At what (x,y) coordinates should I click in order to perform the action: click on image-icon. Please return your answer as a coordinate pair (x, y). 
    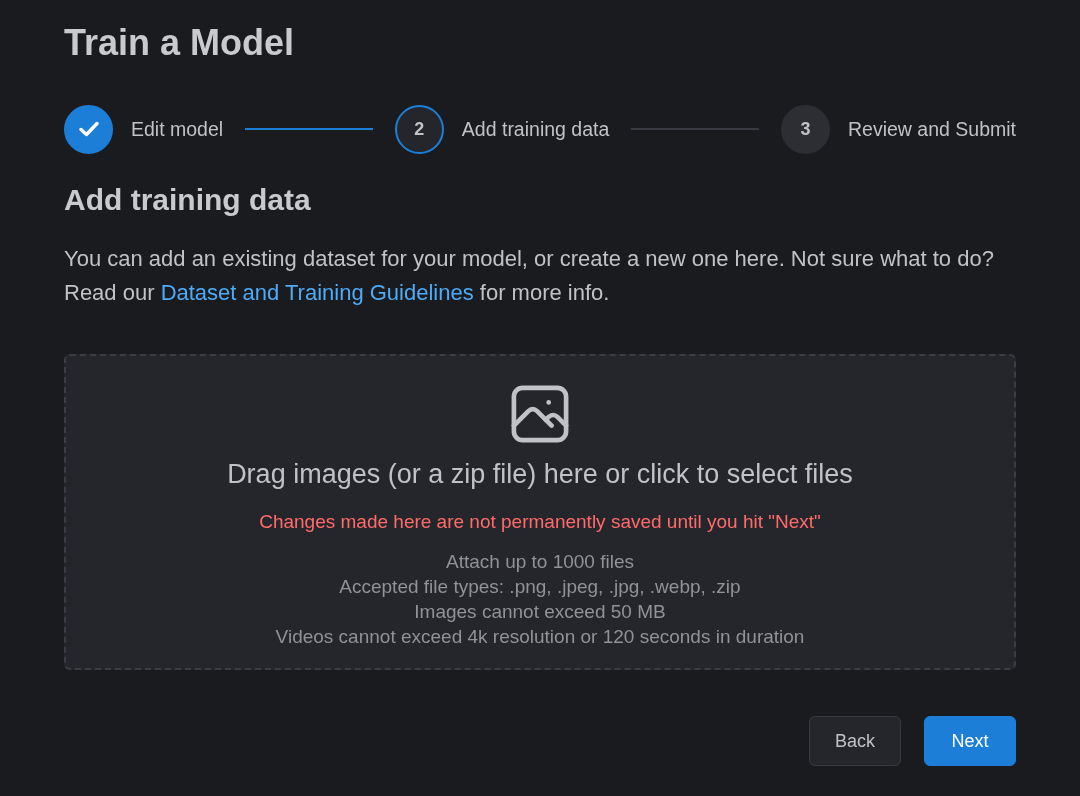
    Looking at the image, I should click on (540, 414).